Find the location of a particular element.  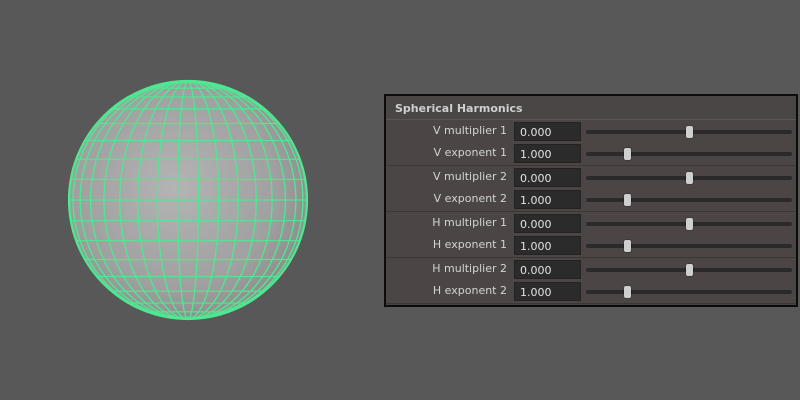

attribute-row: V exponent 1 1.000 is located at coordinates (591, 154).